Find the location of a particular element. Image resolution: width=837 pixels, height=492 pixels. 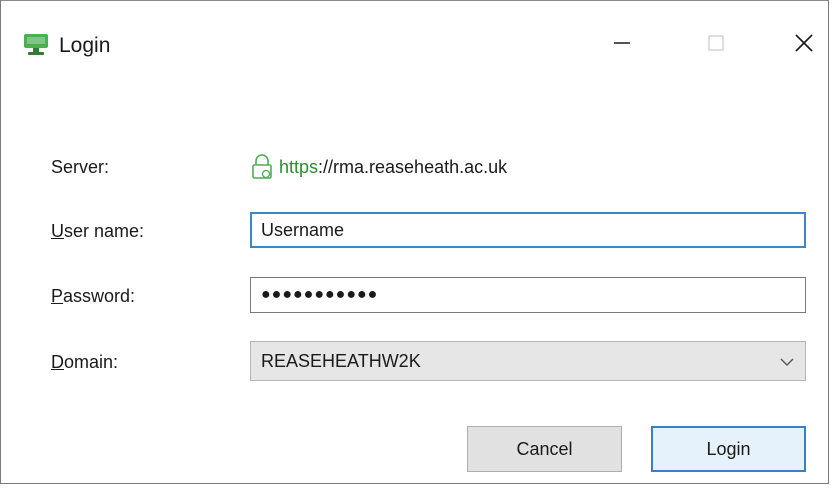

maximize-button is located at coordinates (716, 45).